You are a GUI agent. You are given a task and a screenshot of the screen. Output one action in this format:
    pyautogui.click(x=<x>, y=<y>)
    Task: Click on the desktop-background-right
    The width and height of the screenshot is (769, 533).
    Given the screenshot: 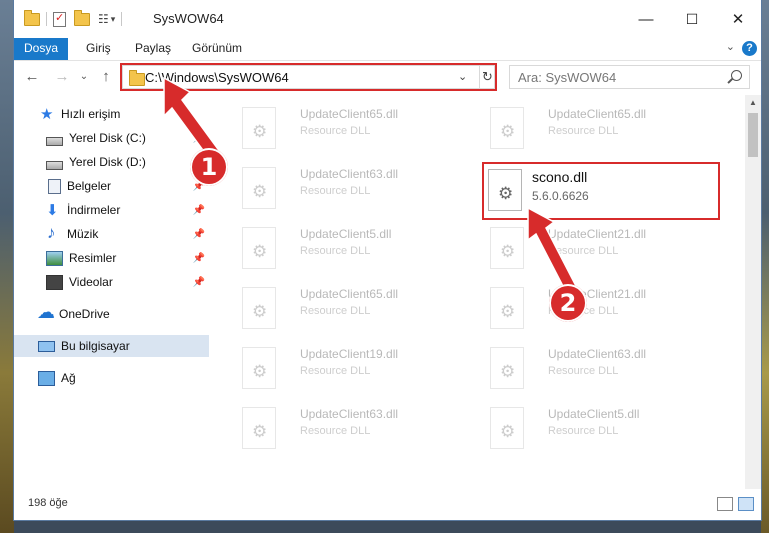 What is the action you would take?
    pyautogui.click(x=765, y=266)
    